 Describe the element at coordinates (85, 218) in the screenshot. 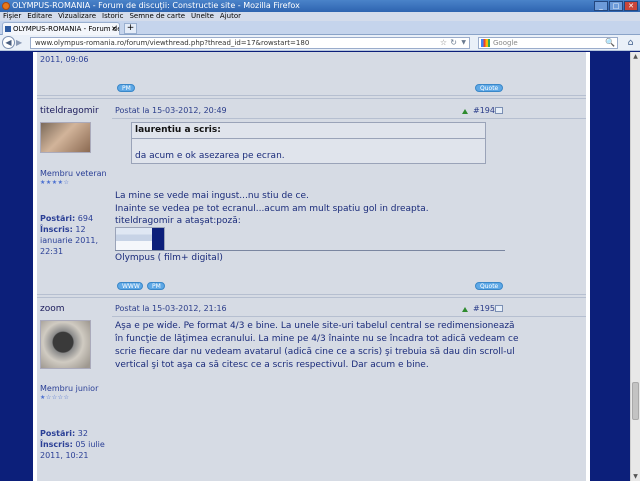

I see `posts-count: 694` at that location.